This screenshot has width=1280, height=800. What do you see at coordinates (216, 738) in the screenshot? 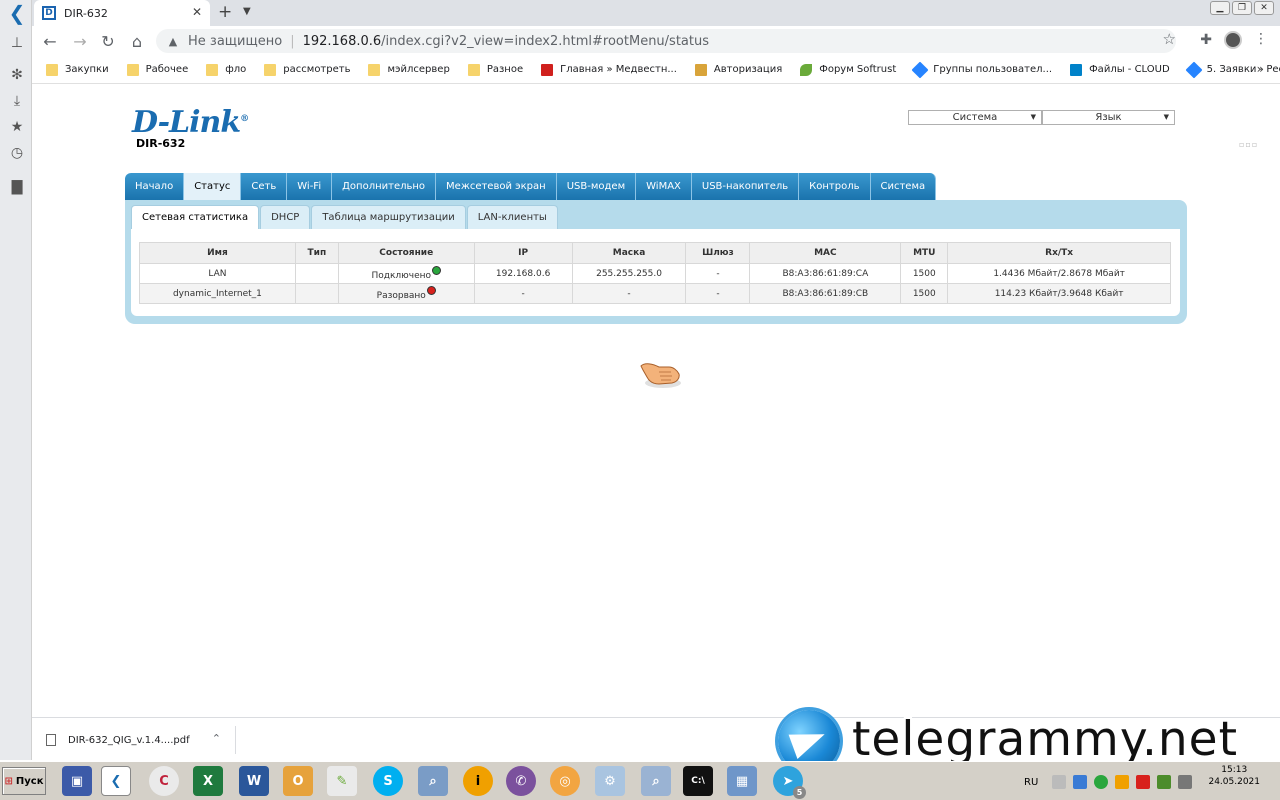
I see `chevron-up-icon: ⌃` at bounding box center [216, 738].